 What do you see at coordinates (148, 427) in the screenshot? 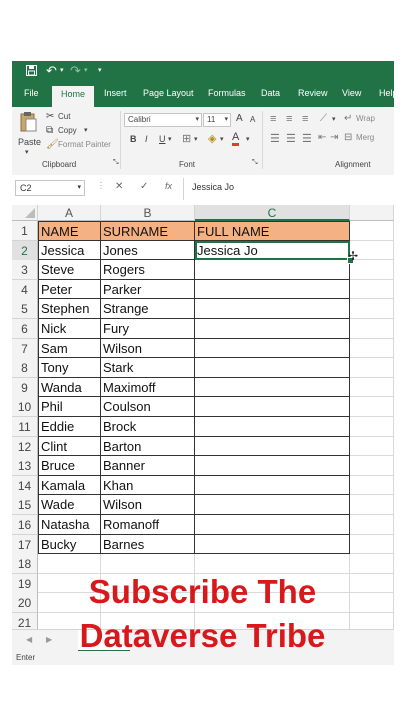
I see `cell-b11: Brock` at bounding box center [148, 427].